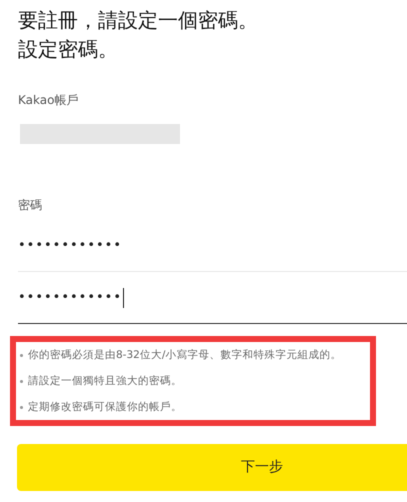 This screenshot has height=502, width=407. Describe the element at coordinates (105, 407) in the screenshot. I see `password-rule: 定期修改密碼可保護你的帳戶。` at that location.